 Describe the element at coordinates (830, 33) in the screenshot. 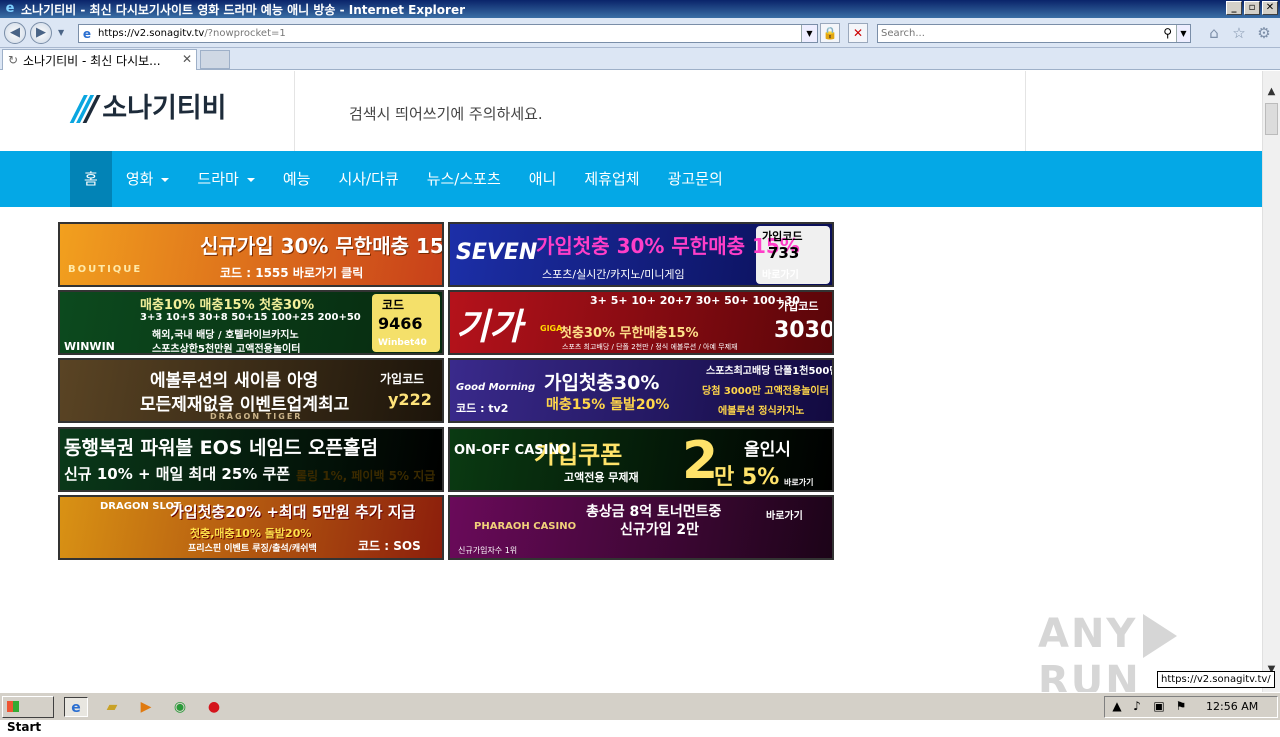

I see `lock-icon: 🔒` at that location.